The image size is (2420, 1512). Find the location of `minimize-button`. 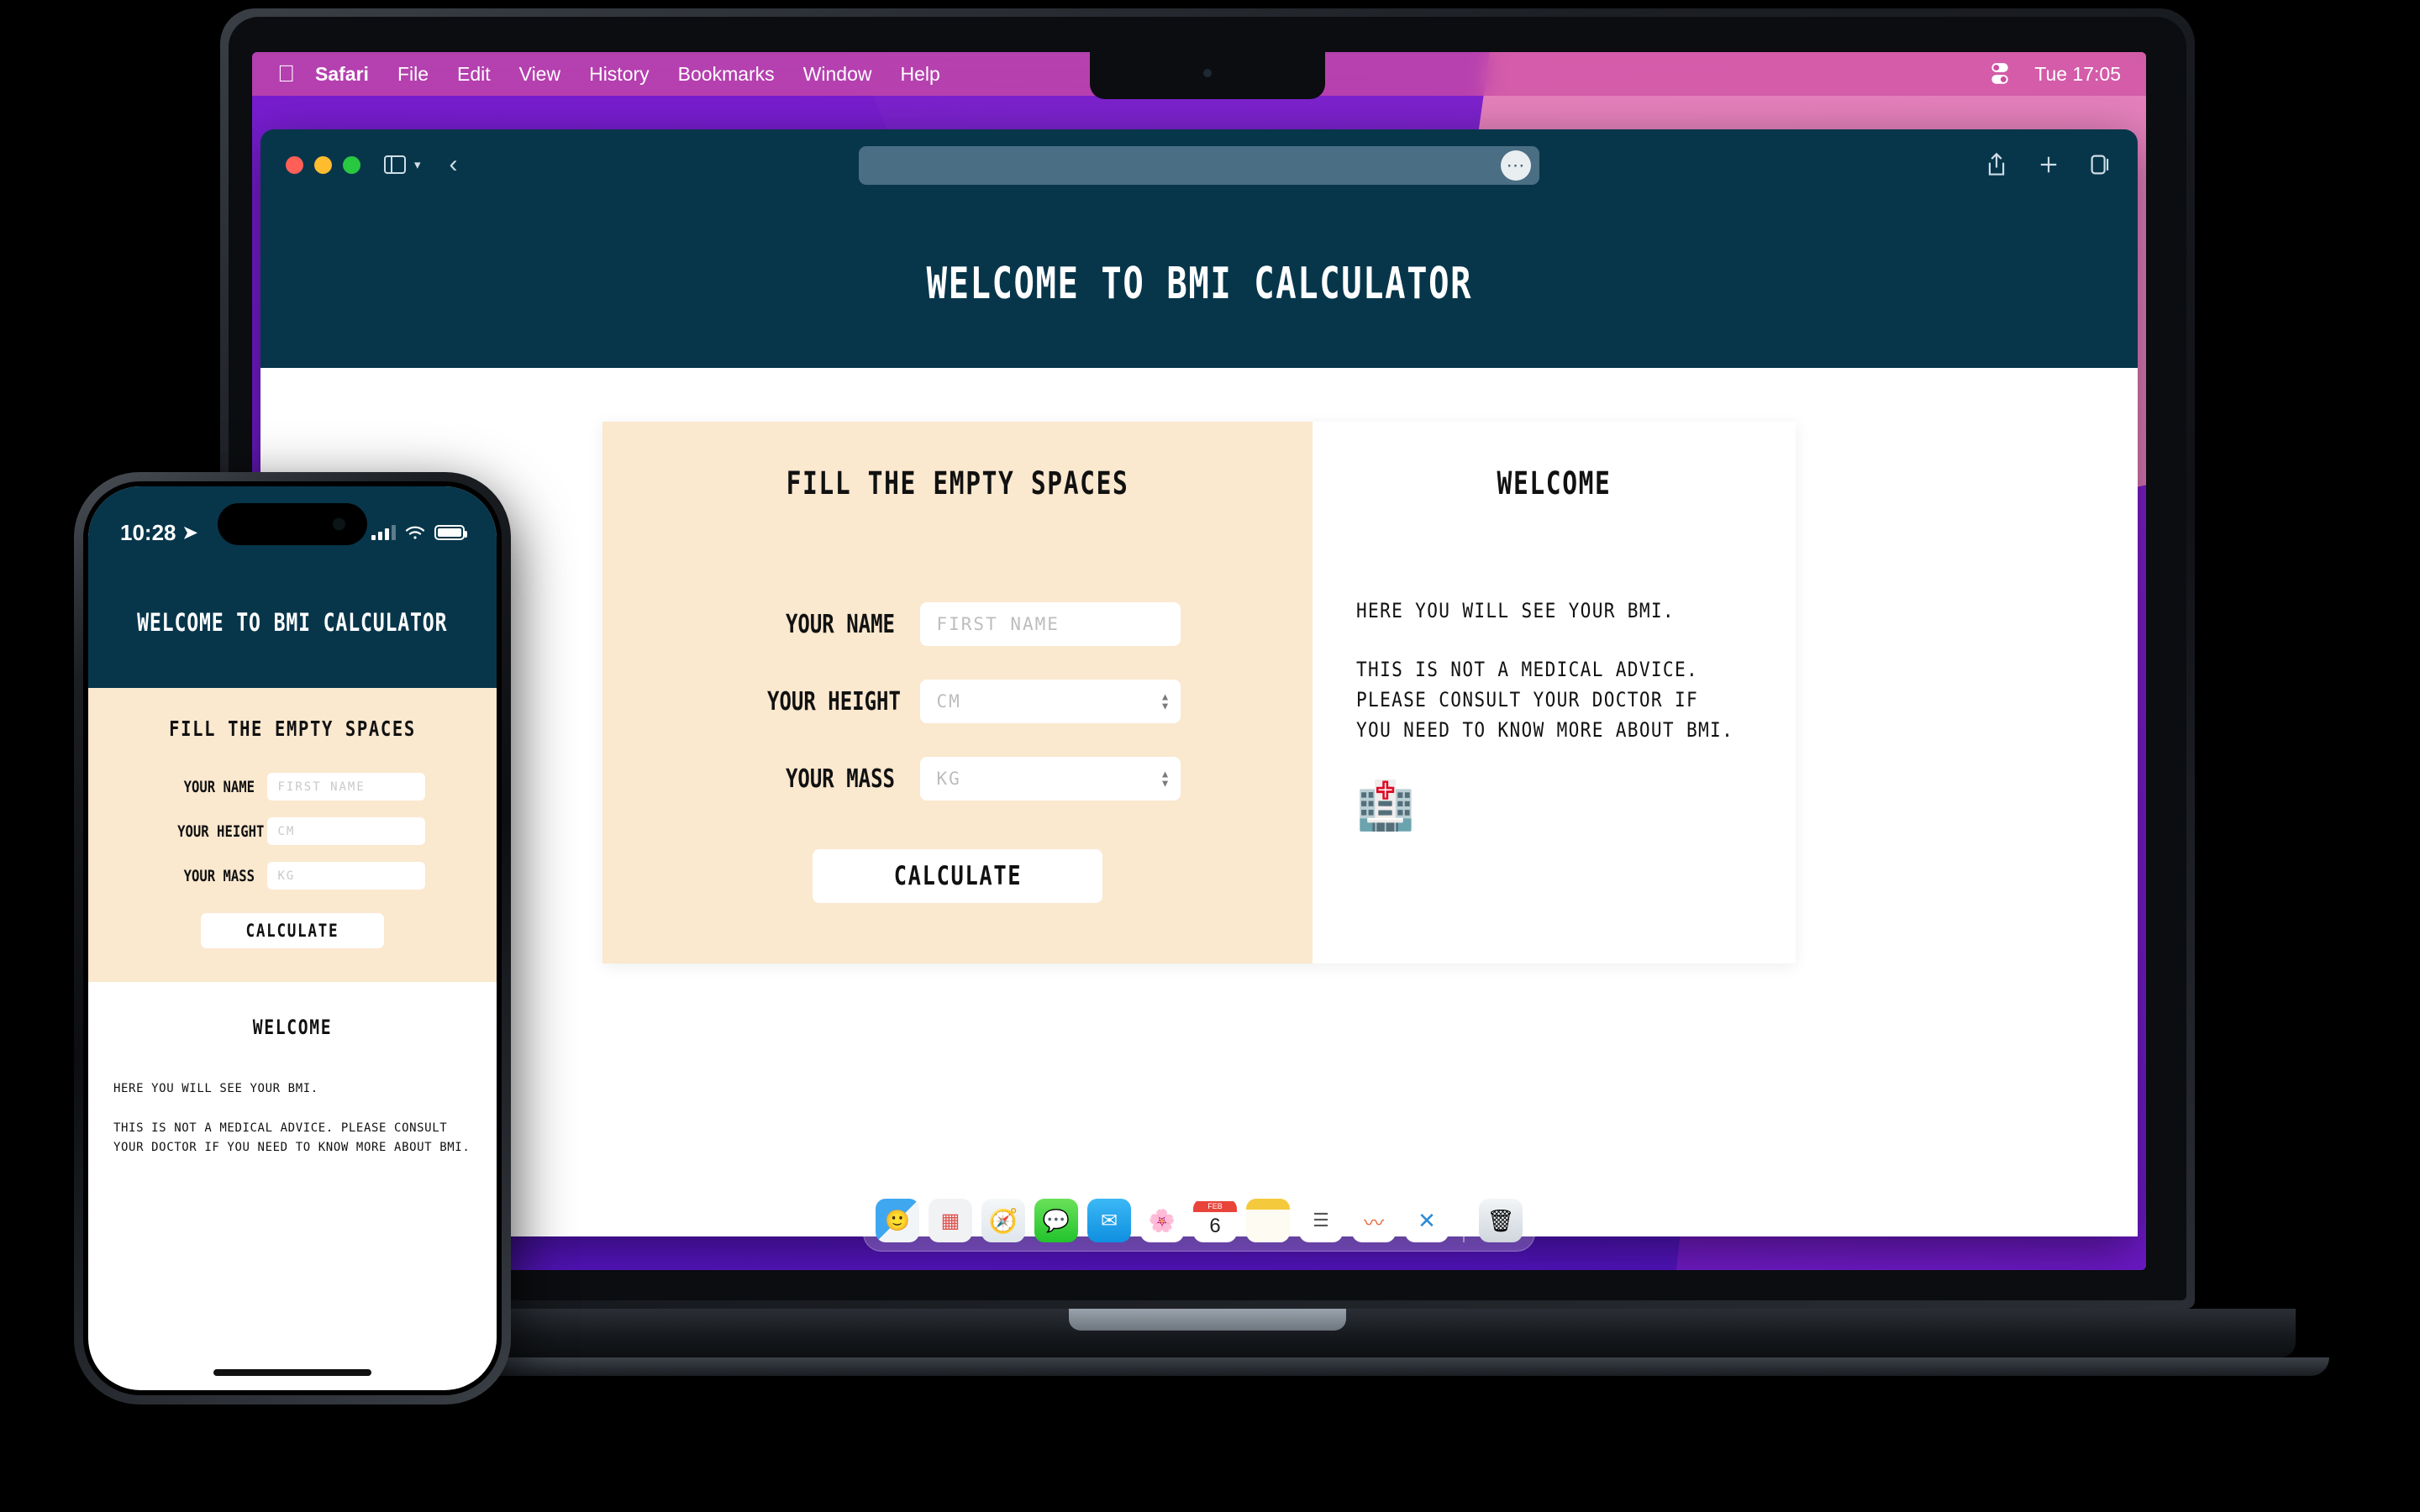

minimize-button is located at coordinates (323, 164).